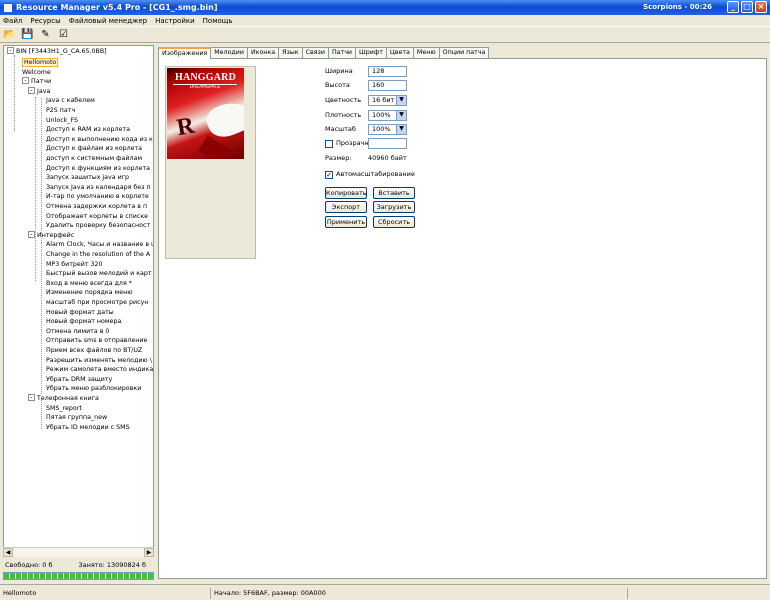  I want to click on copy-button: Копировать, so click(346, 193).